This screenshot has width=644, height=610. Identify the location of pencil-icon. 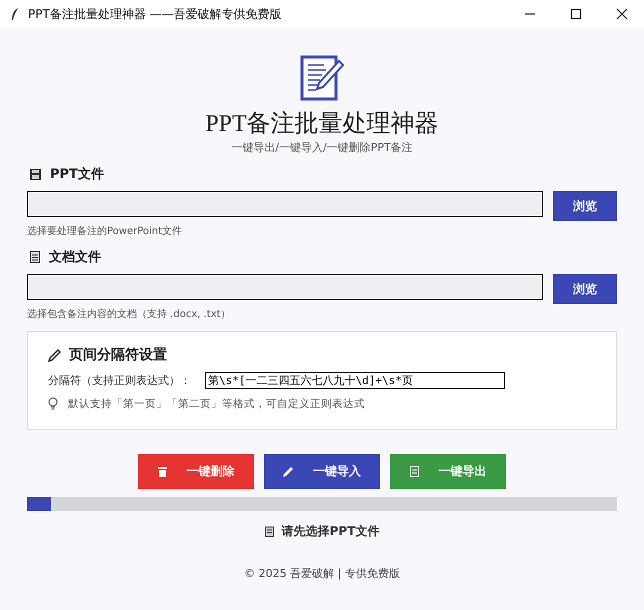
(288, 471).